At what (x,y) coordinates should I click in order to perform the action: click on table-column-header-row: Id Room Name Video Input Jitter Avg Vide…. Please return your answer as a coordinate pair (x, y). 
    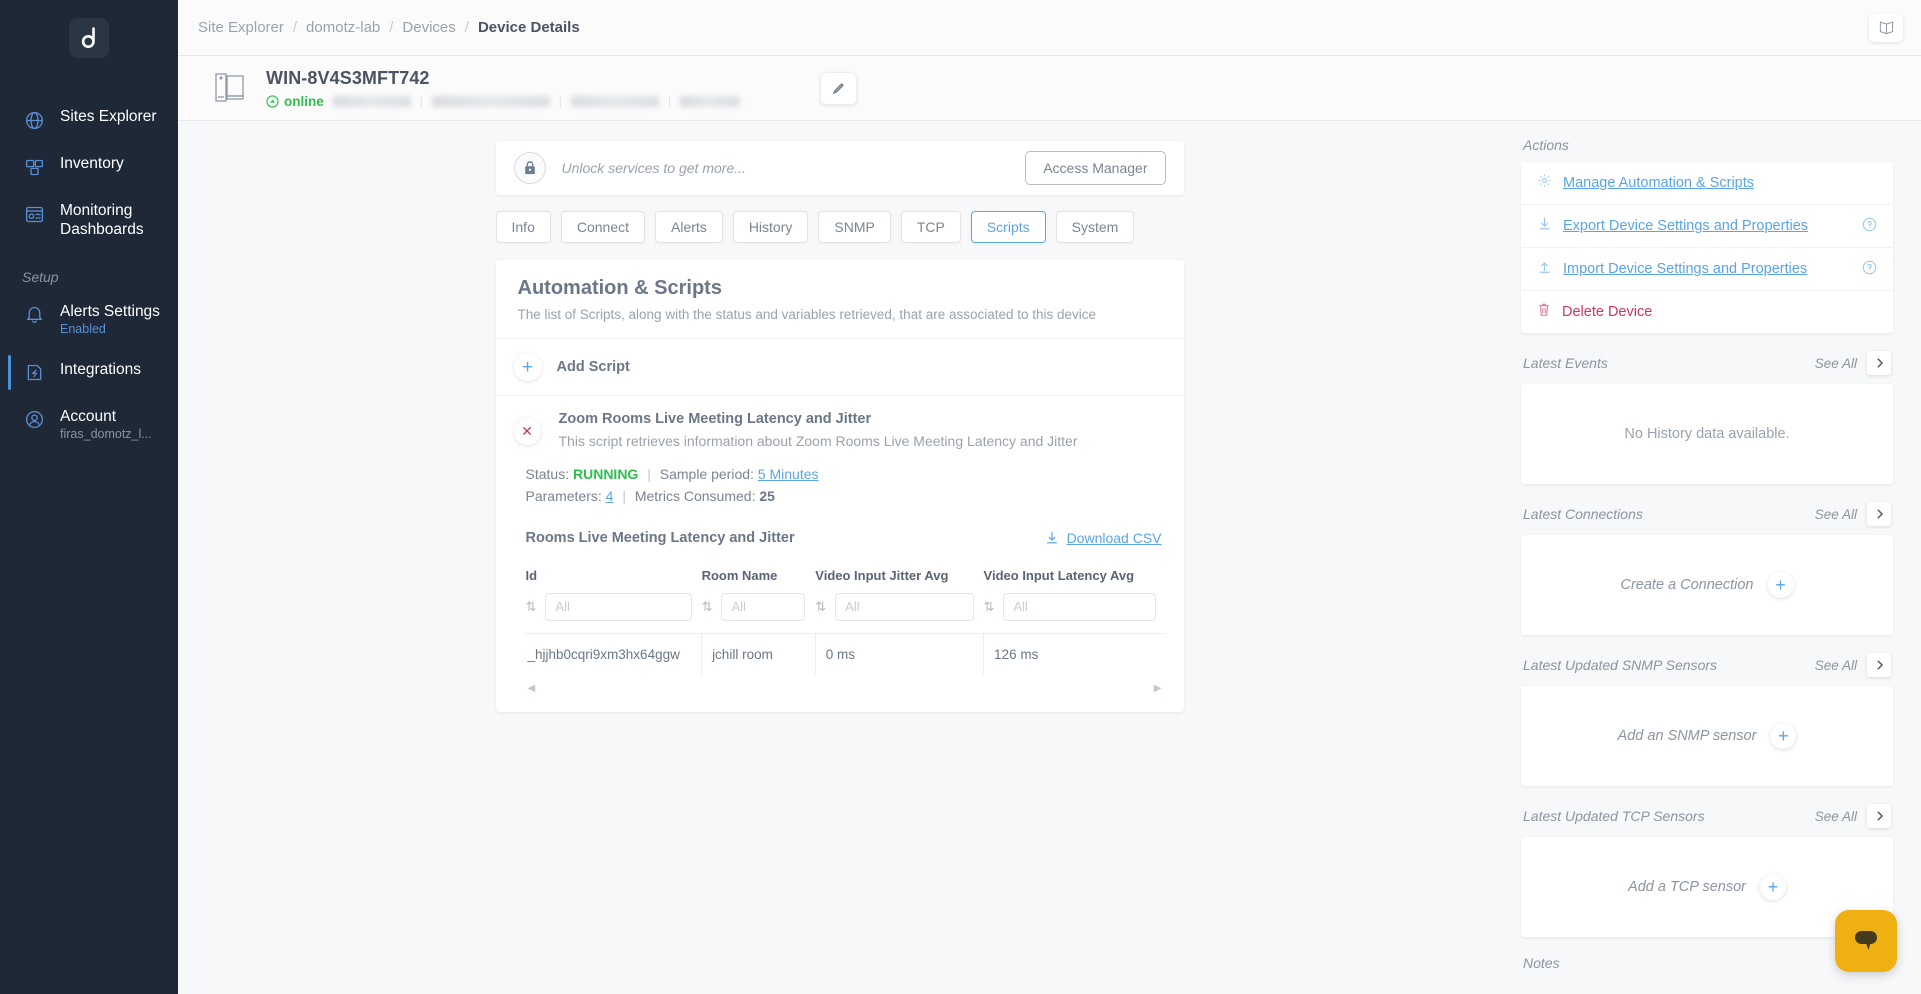
    Looking at the image, I should click on (846, 577).